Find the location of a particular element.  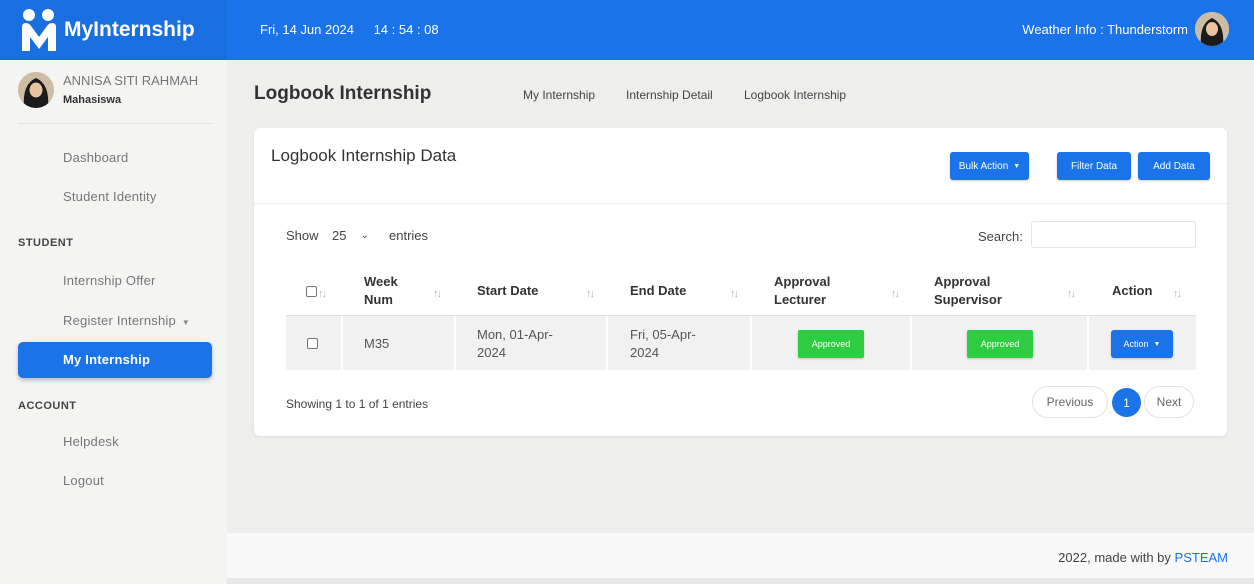

pagination-page-1: 1 is located at coordinates (1126, 402).